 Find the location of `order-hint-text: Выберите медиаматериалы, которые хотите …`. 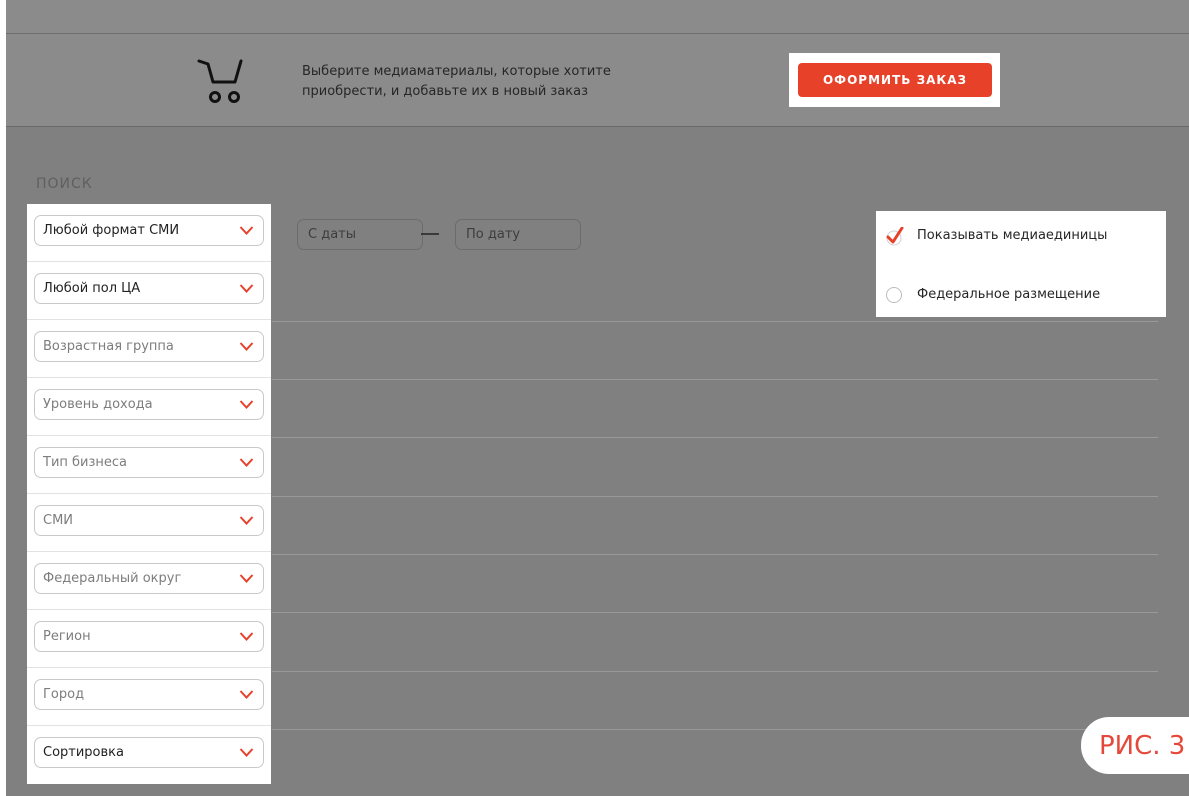

order-hint-text: Выберите медиаматериалы, которые хотите … is located at coordinates (512, 82).